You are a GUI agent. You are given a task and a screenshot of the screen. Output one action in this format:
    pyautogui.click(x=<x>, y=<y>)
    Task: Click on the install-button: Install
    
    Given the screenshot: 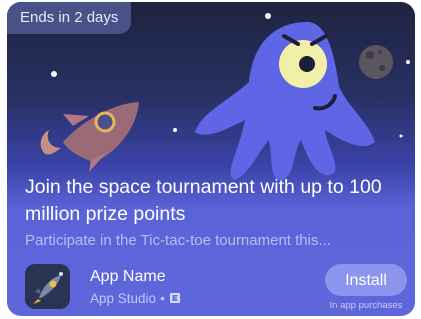 What is the action you would take?
    pyautogui.click(x=366, y=280)
    